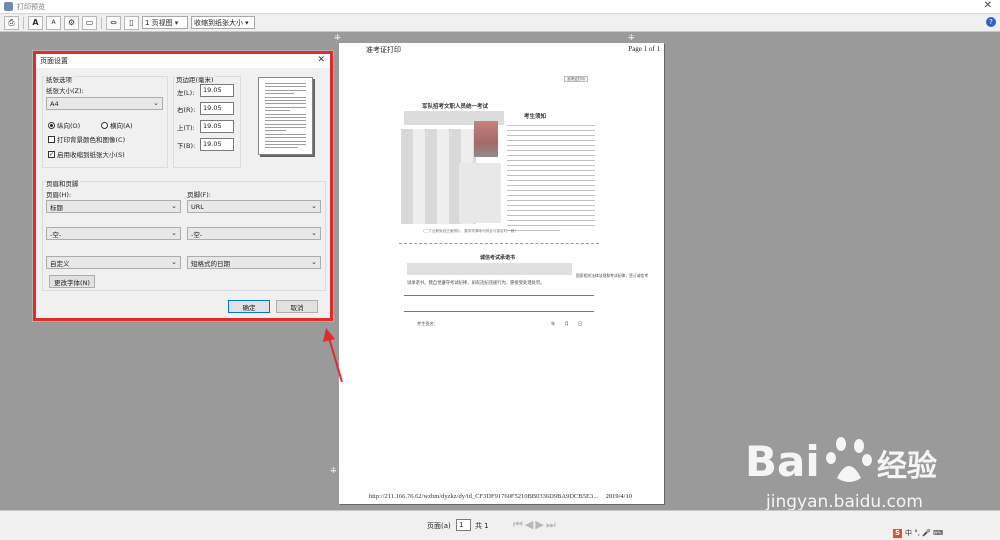 This screenshot has width=1000, height=540. What do you see at coordinates (907, 466) in the screenshot?
I see `watermark-brand-cn: 经验` at bounding box center [907, 466].